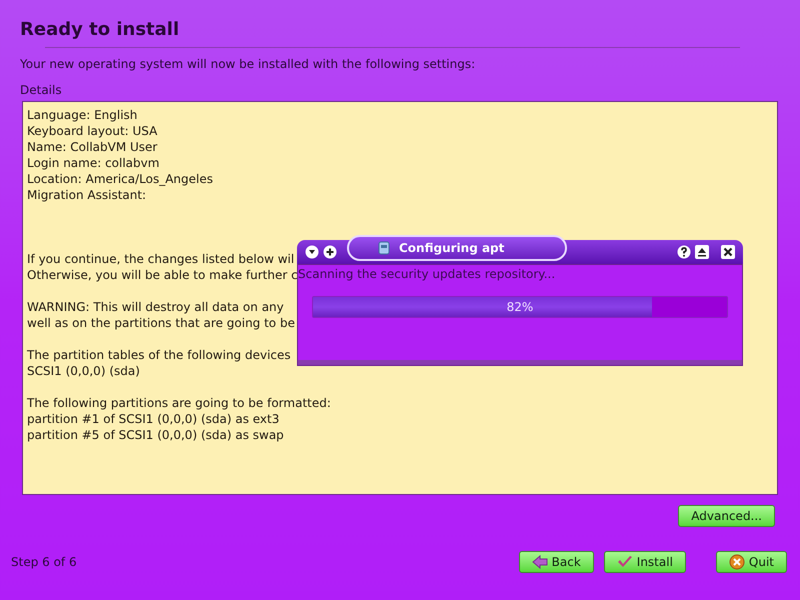  What do you see at coordinates (155, 307) in the screenshot?
I see `detail-line: WARNING: This will destroy all data on any` at bounding box center [155, 307].